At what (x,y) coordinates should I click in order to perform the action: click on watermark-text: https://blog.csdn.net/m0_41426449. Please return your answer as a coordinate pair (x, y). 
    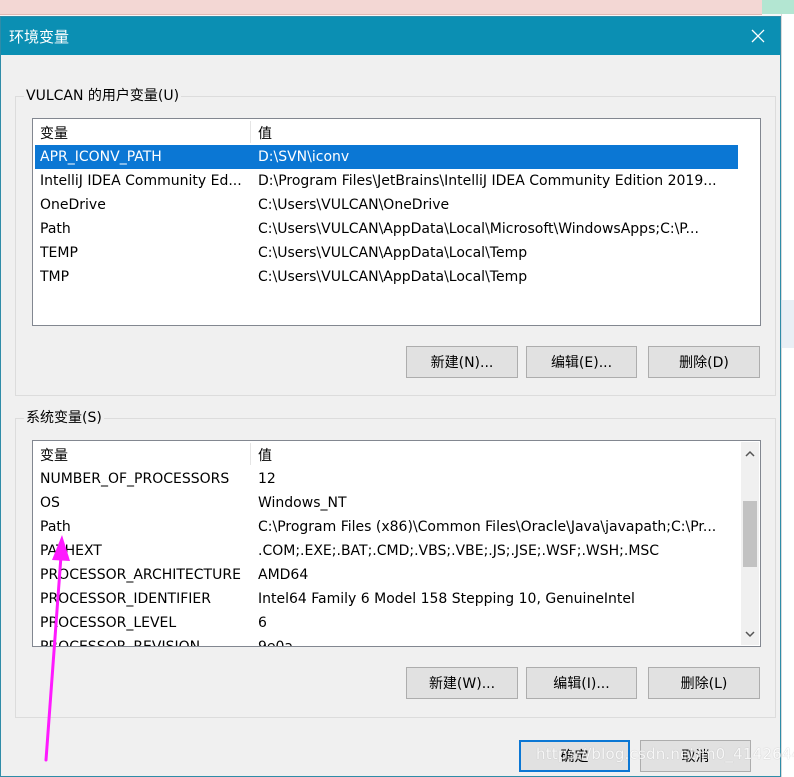
    Looking at the image, I should click on (665, 754).